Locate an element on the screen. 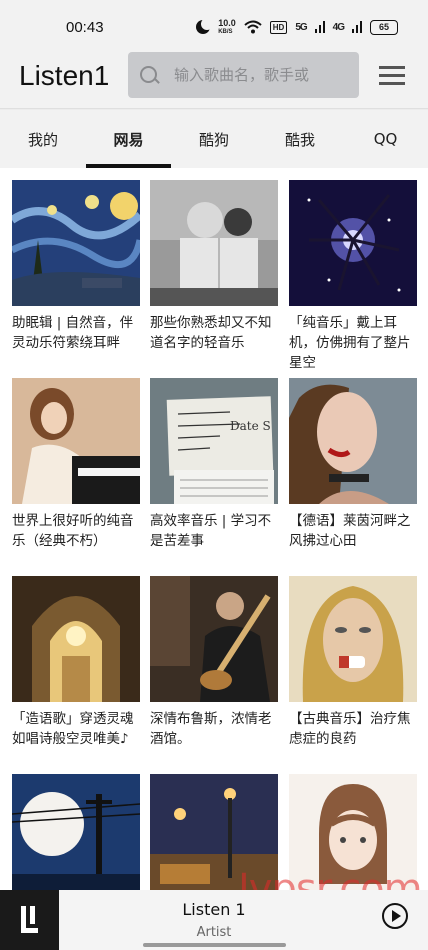 This screenshot has width=428, height=950. search-box is located at coordinates (243, 75).